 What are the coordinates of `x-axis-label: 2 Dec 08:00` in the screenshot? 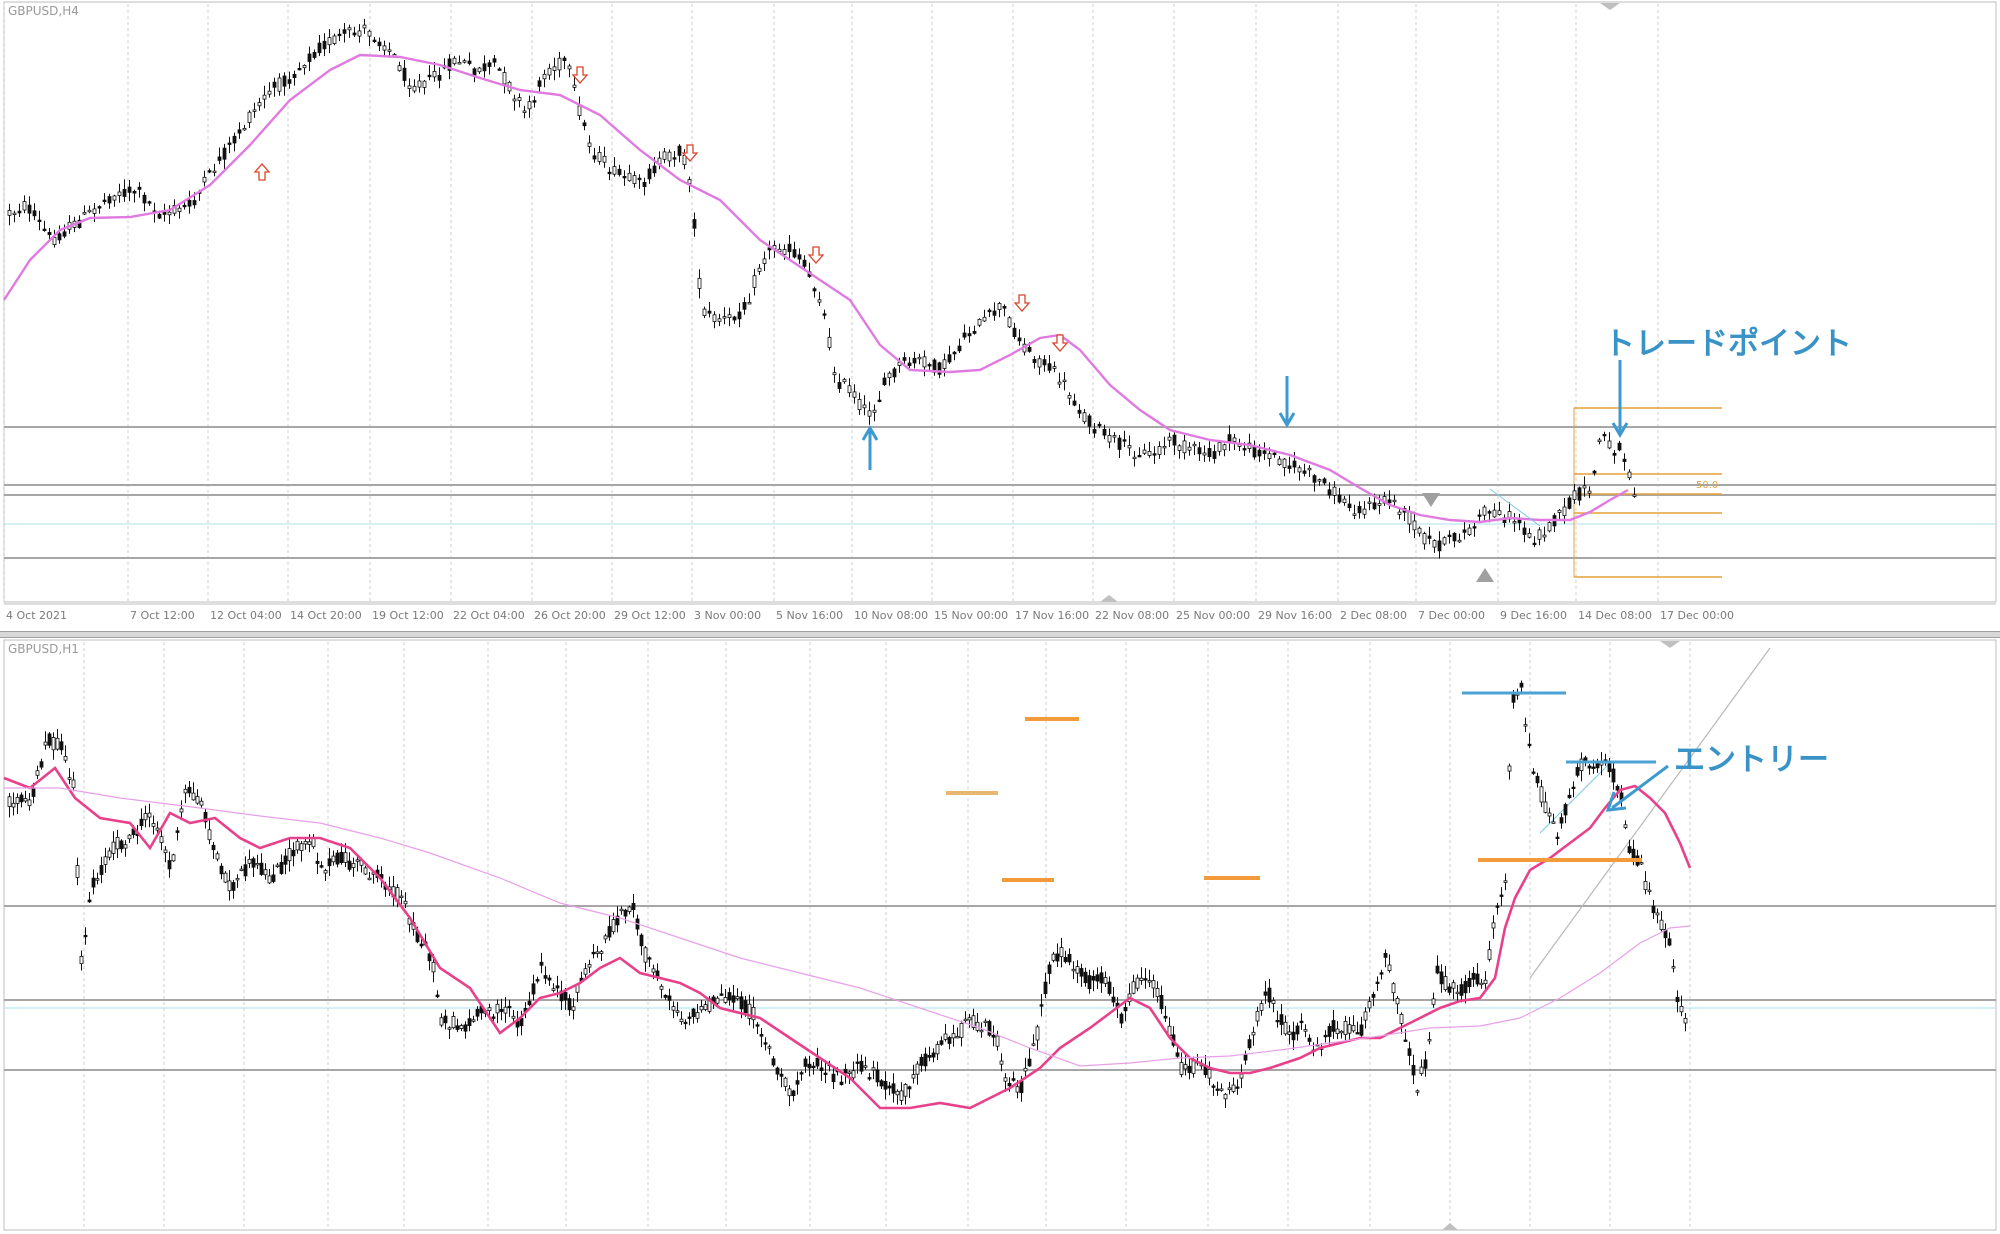 It's located at (1373, 615).